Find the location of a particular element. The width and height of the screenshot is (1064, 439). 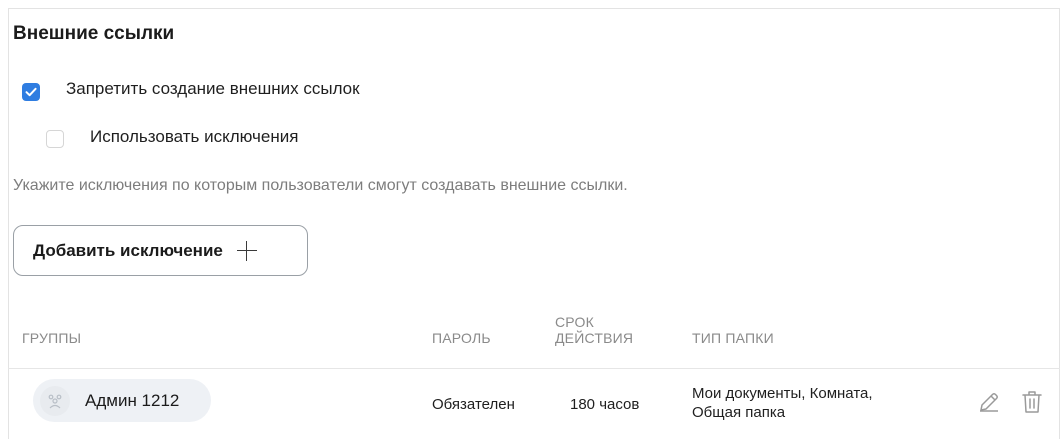

column-header-folder-type: ТИП ПАПКИ is located at coordinates (733, 338).